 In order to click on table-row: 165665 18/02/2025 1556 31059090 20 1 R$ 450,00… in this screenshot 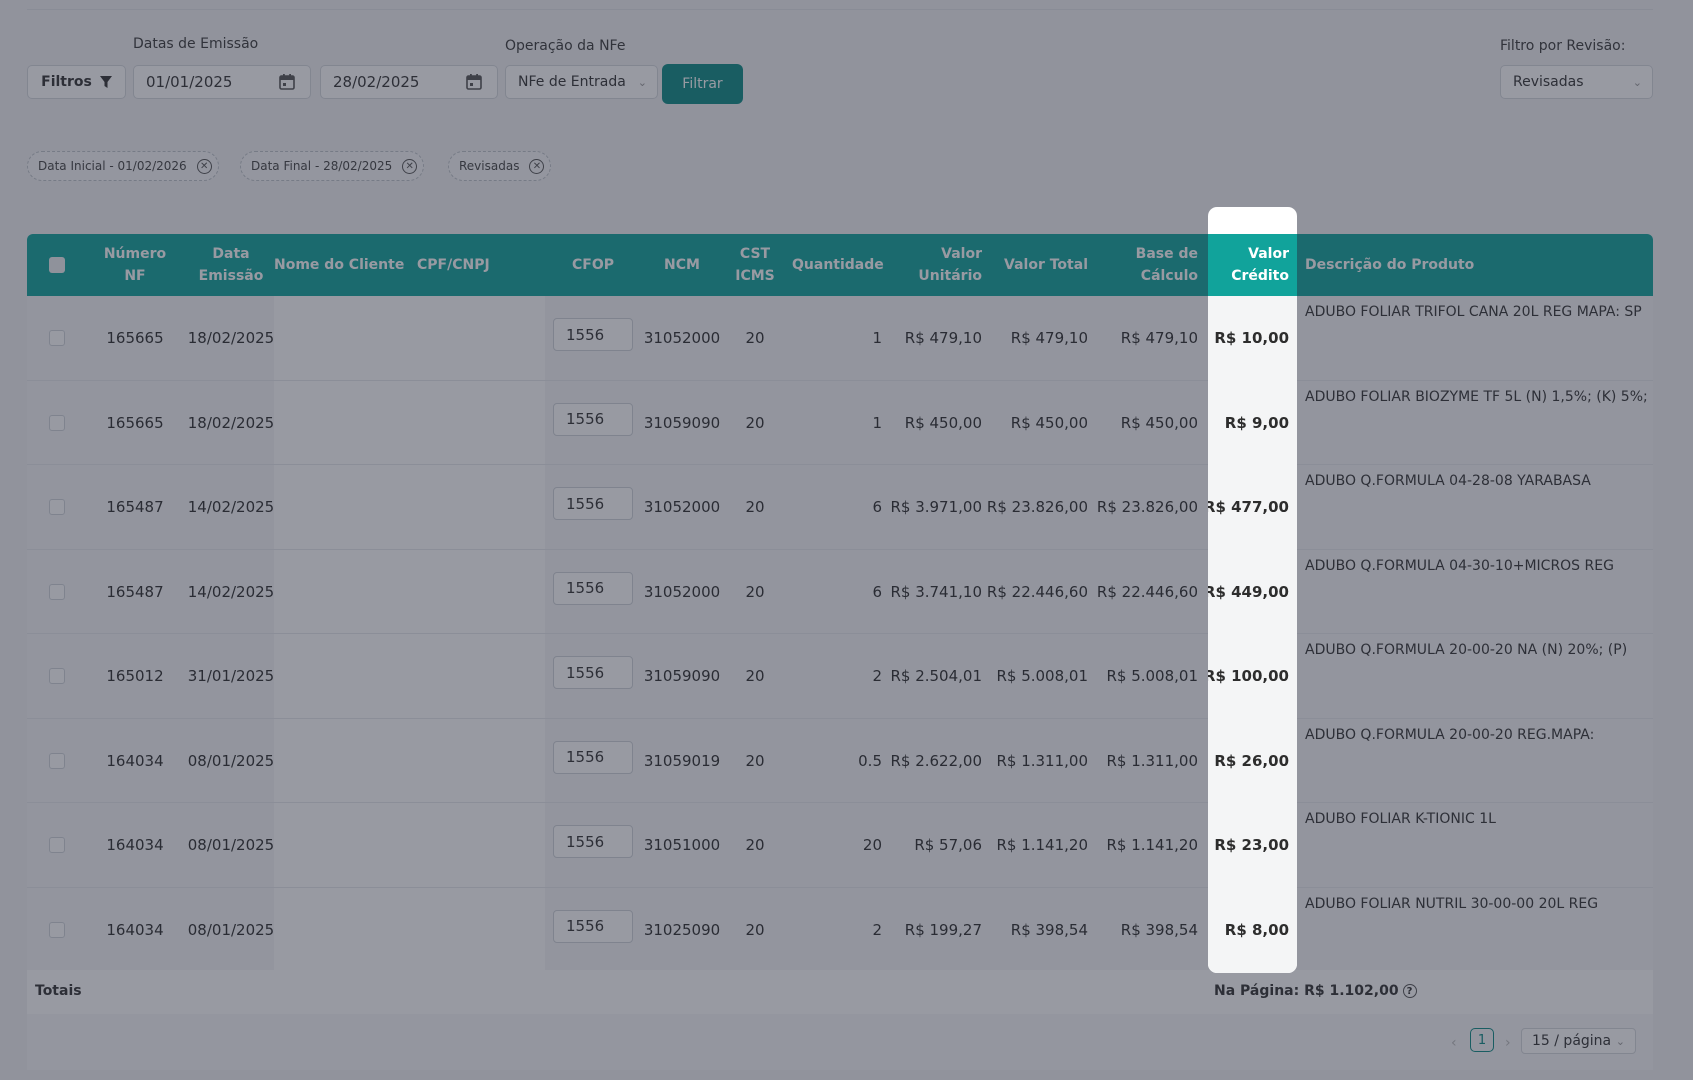, I will do `click(840, 423)`.